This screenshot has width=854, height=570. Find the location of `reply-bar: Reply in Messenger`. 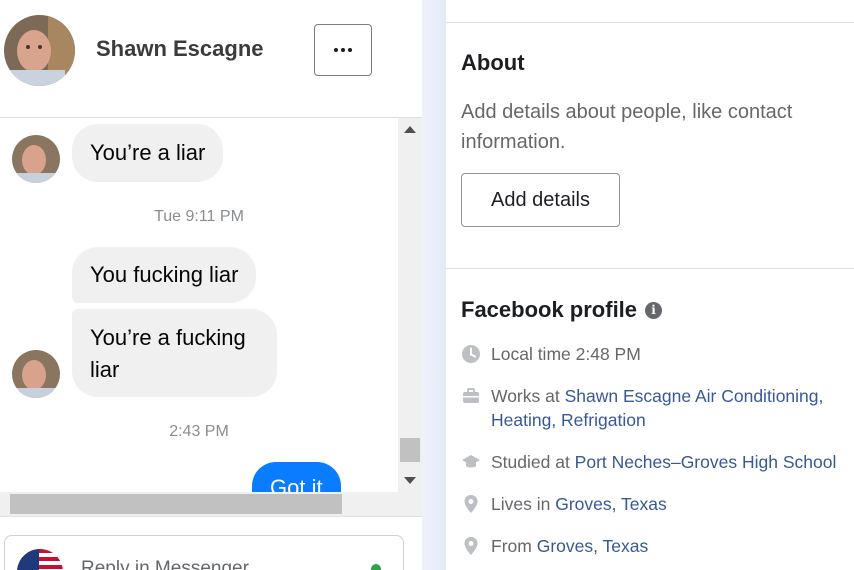

reply-bar: Reply in Messenger is located at coordinates (211, 543).